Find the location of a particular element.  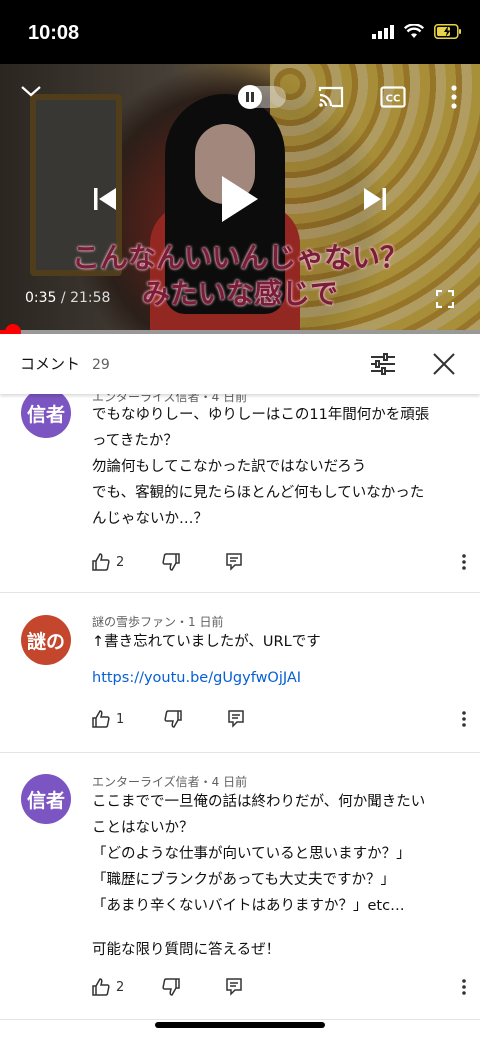

comments-header: コメント 29 is located at coordinates (240, 364).